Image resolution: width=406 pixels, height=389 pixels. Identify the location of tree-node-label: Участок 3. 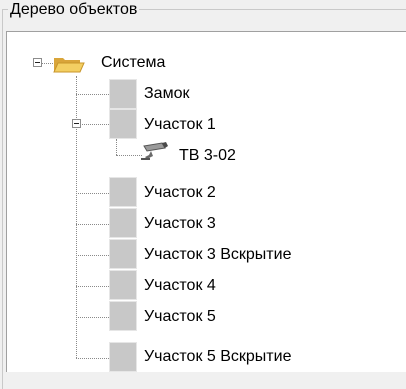
(180, 224).